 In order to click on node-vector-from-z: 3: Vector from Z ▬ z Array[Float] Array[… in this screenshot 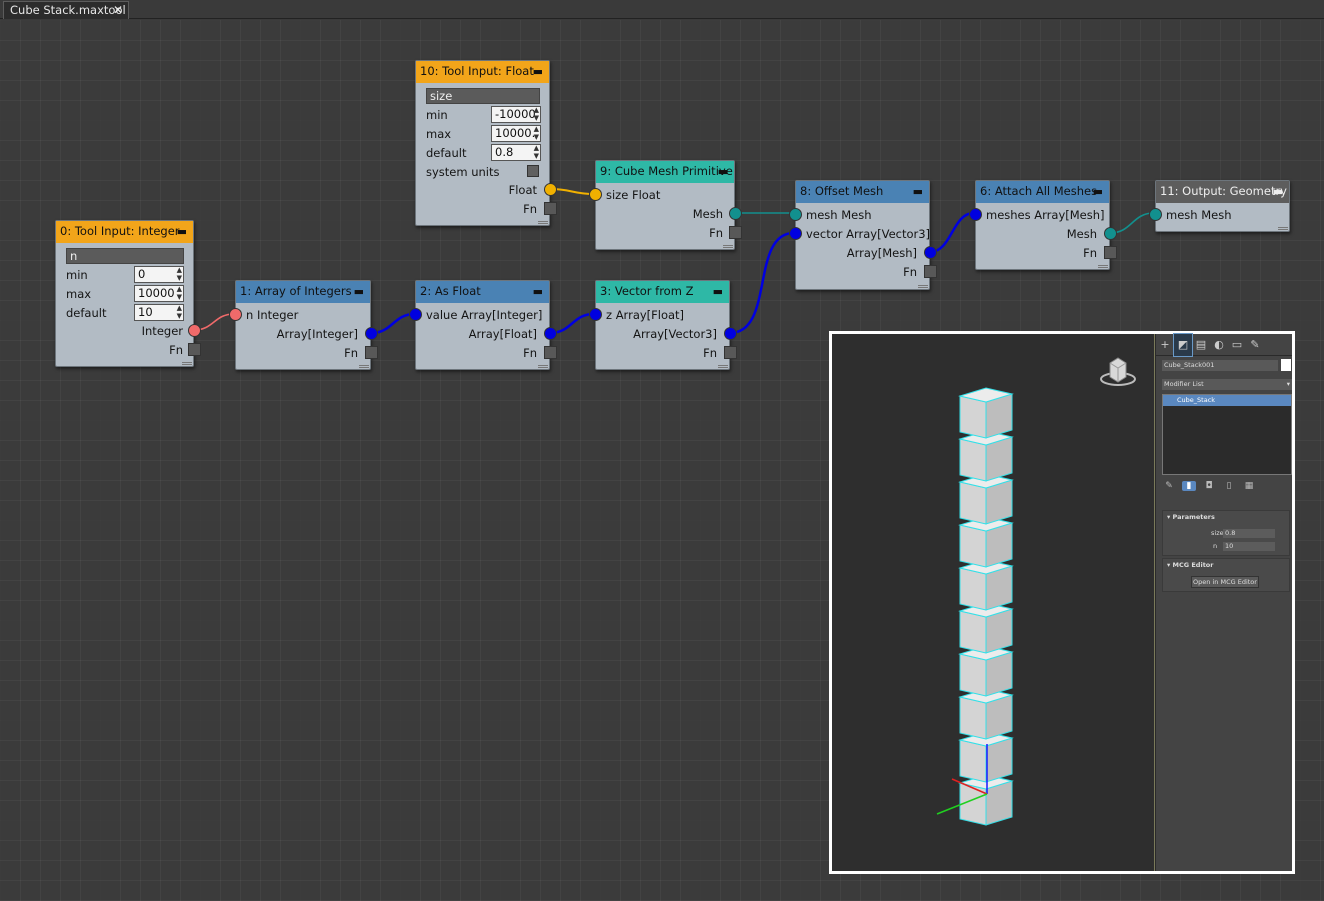, I will do `click(663, 325)`.